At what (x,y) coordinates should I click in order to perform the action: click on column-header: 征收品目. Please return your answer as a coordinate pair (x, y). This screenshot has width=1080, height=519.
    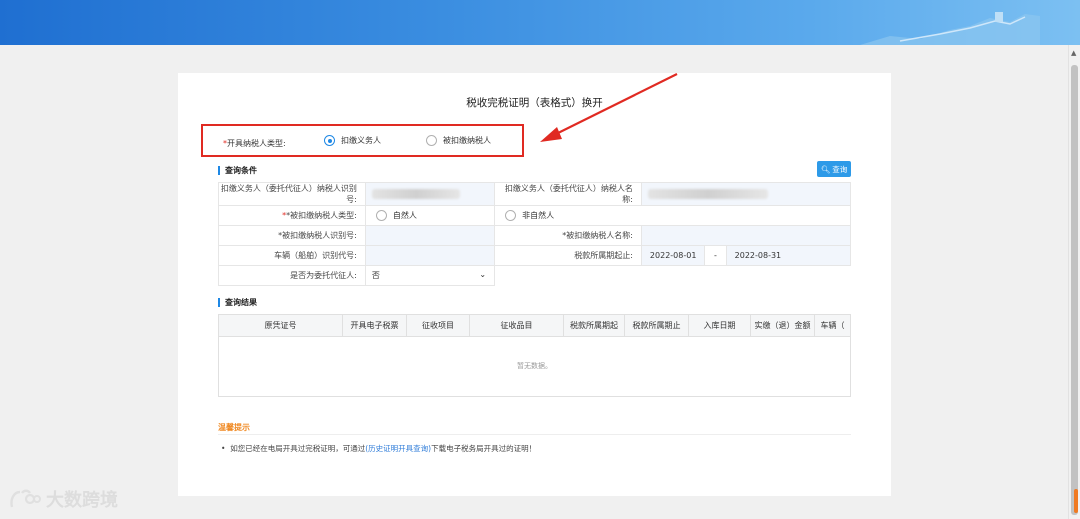
    Looking at the image, I should click on (517, 325).